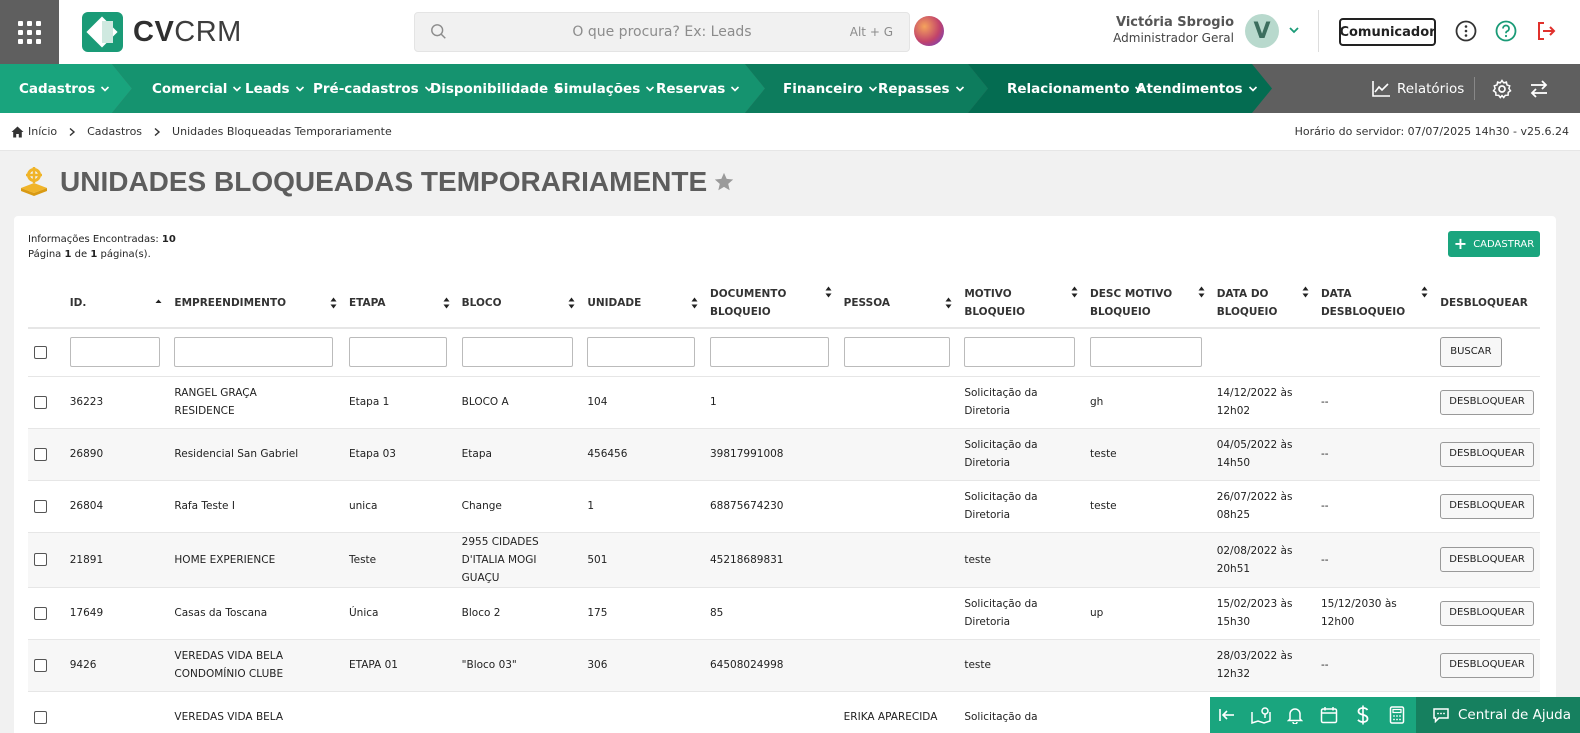  What do you see at coordinates (1147, 402) in the screenshot?
I see `cell-desc: gh` at bounding box center [1147, 402].